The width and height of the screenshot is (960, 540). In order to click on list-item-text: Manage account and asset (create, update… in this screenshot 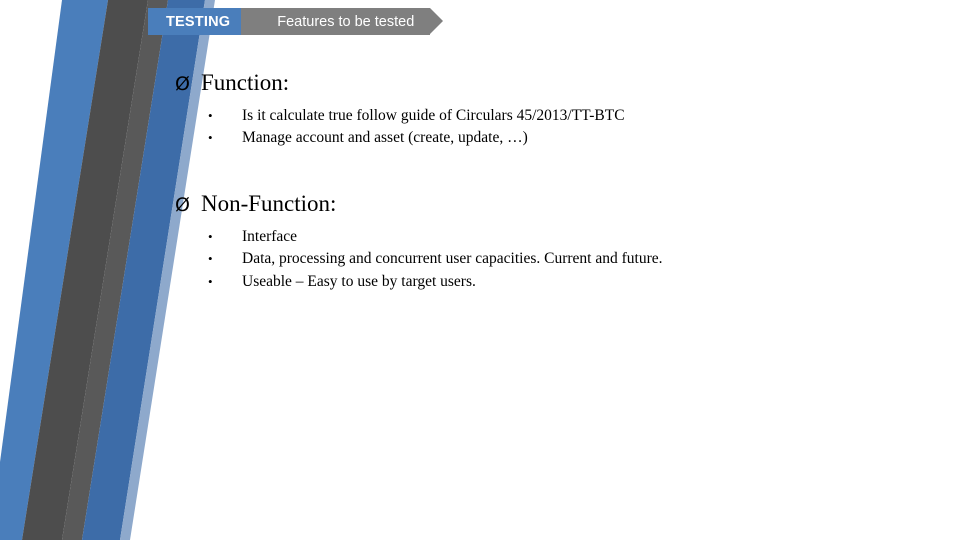, I will do `click(385, 138)`.